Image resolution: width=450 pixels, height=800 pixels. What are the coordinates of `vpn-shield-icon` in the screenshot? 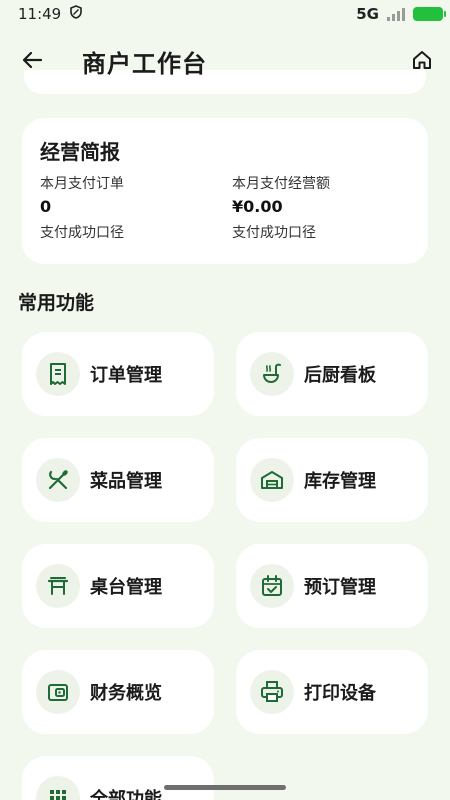 It's located at (76, 14).